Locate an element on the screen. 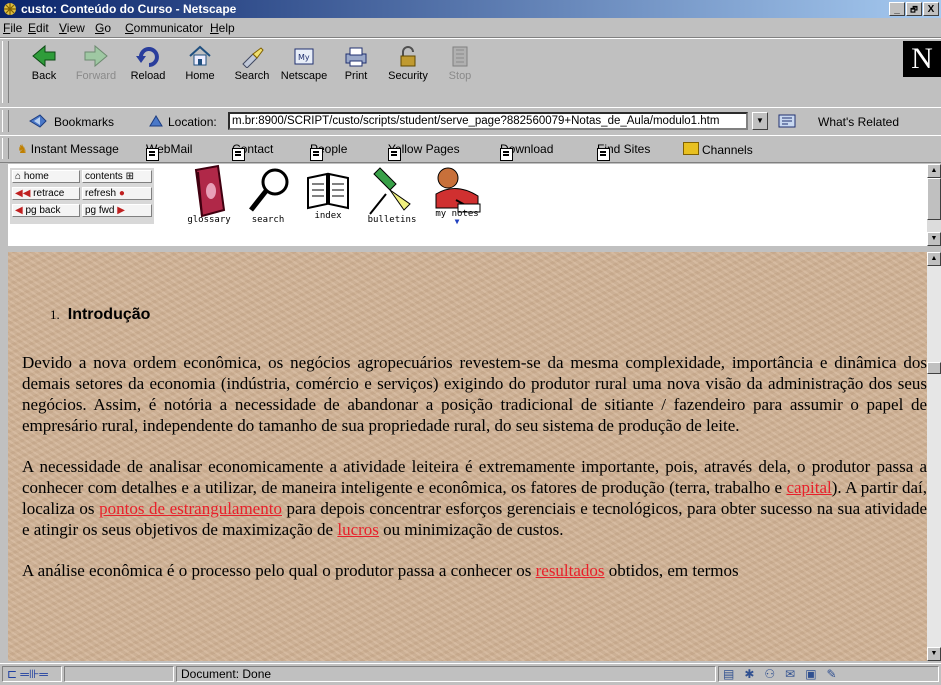 Image resolution: width=941 pixels, height=685 pixels. search-flashlight-icon is located at coordinates (253, 57).